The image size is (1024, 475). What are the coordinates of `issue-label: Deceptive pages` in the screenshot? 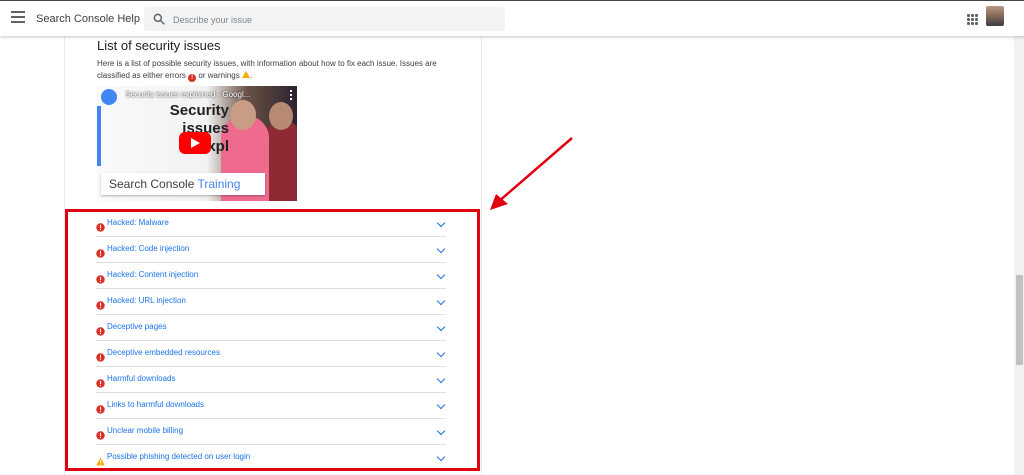 It's located at (137, 326).